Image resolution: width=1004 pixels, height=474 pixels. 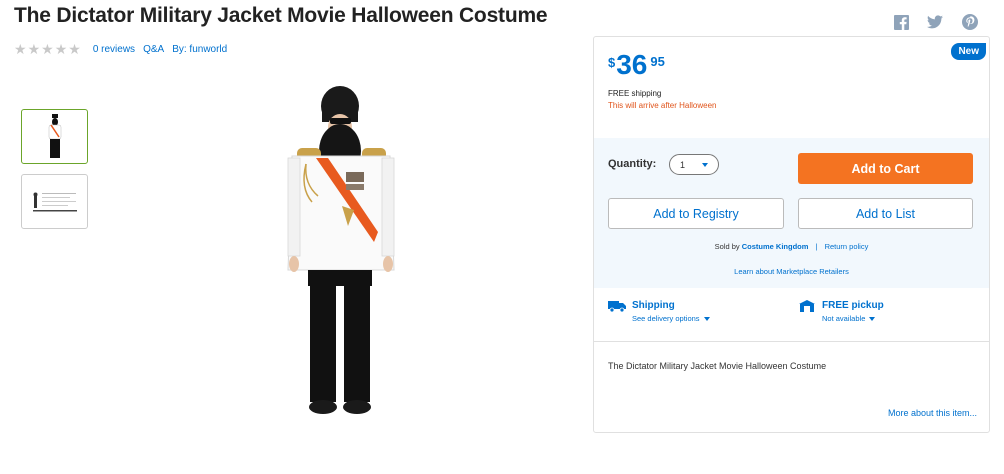 I want to click on add-to-cart-button: Add to Cart, so click(x=885, y=168).